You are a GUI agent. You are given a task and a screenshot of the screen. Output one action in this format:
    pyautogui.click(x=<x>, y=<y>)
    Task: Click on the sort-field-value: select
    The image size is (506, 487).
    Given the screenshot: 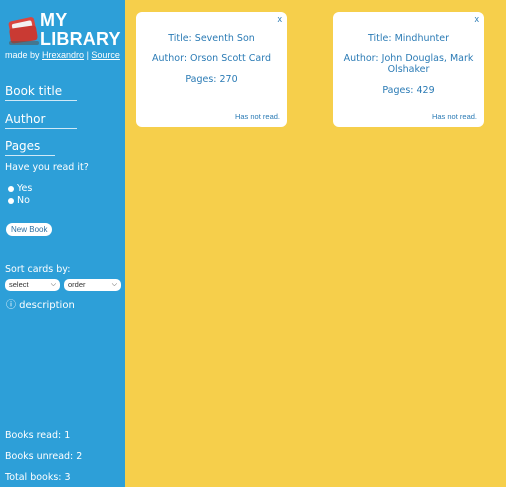 What is the action you would take?
    pyautogui.click(x=19, y=284)
    